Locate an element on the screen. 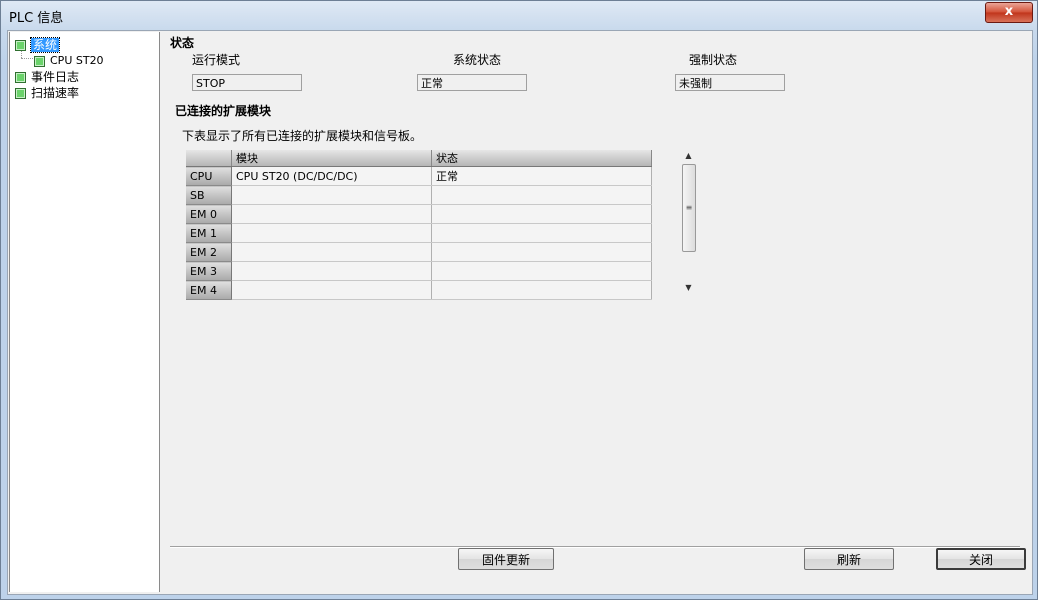 This screenshot has width=1038, height=600. table-row: EM 1 is located at coordinates (419, 233).